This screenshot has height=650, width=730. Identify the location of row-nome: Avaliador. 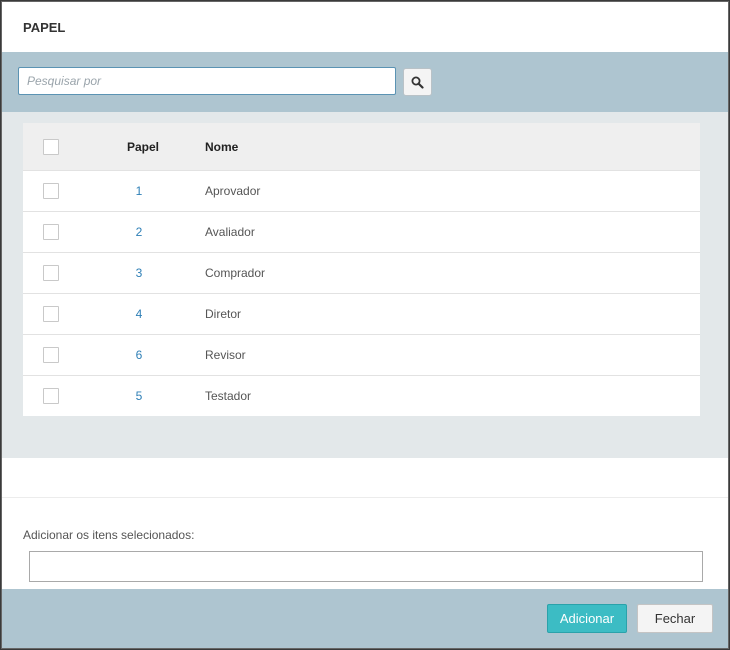
(230, 232).